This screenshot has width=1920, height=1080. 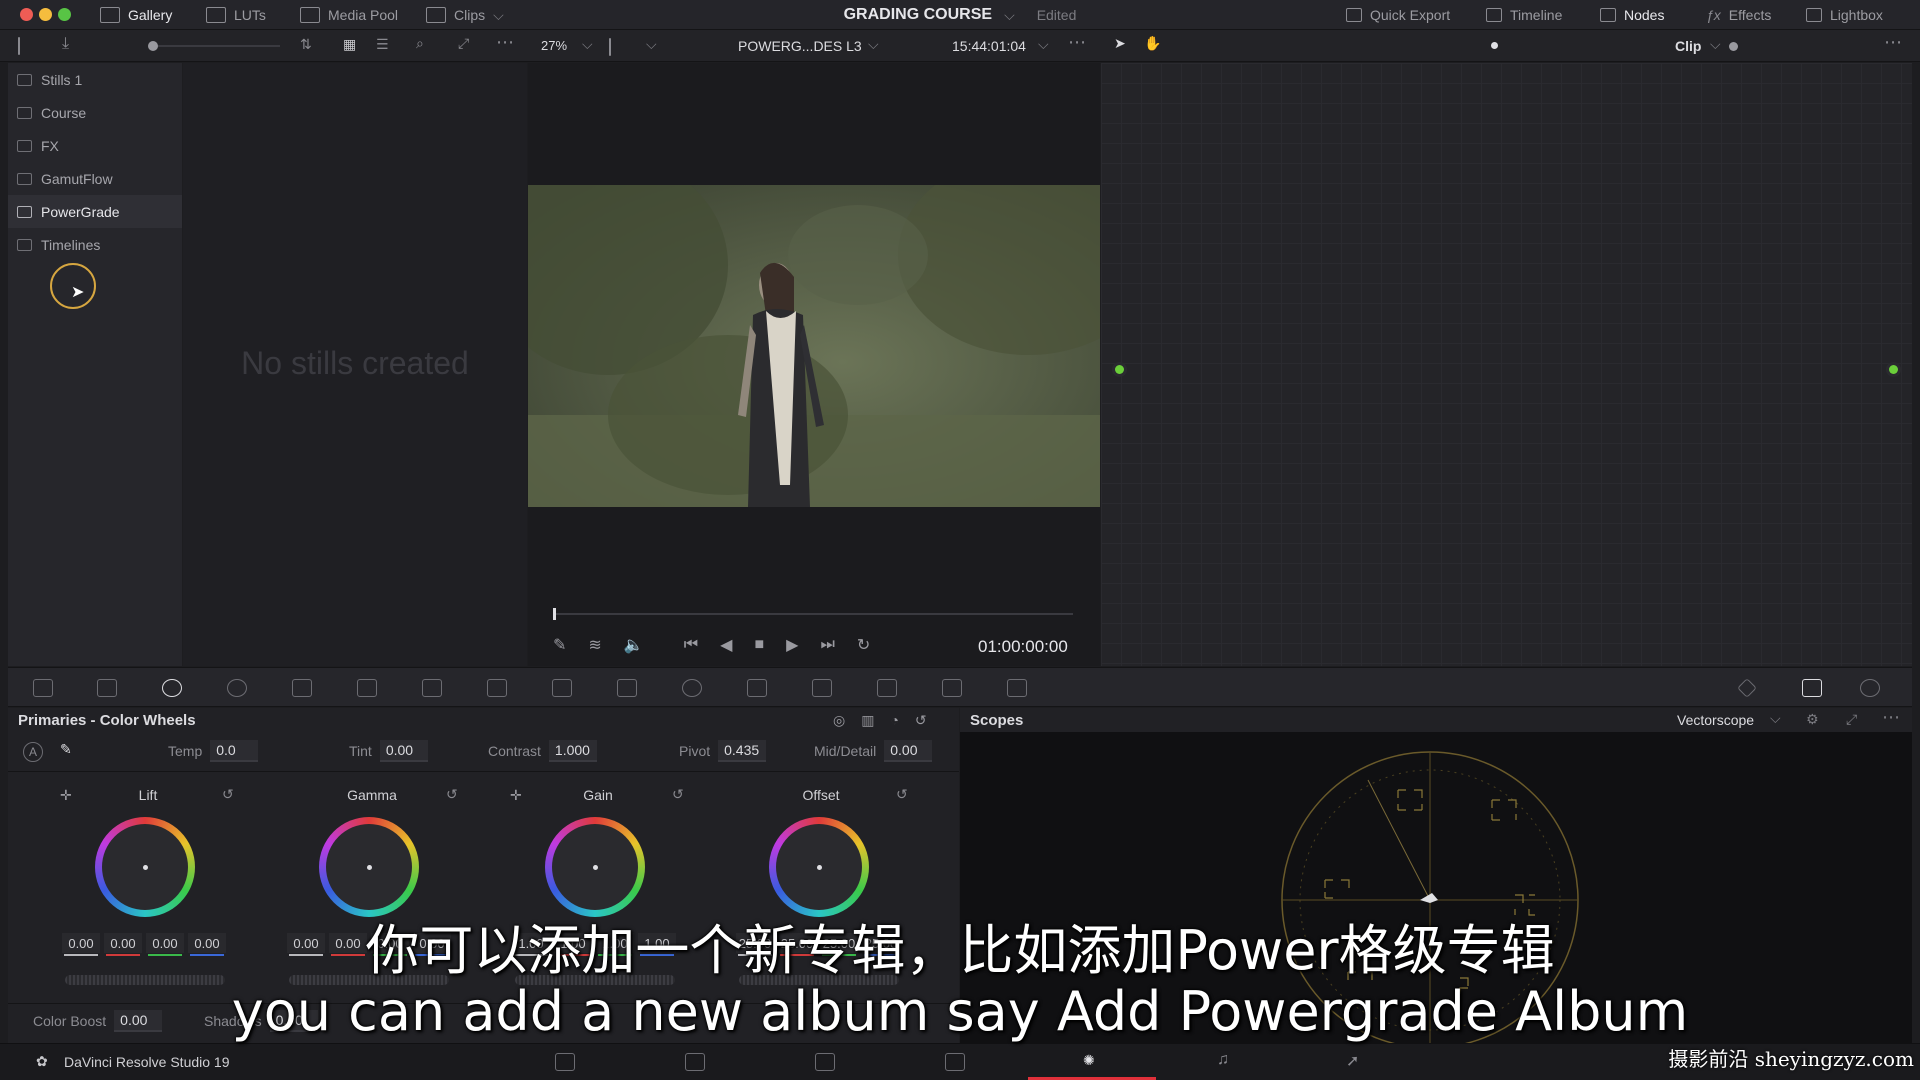 What do you see at coordinates (234, 751) in the screenshot?
I see `temp-field: 0.0` at bounding box center [234, 751].